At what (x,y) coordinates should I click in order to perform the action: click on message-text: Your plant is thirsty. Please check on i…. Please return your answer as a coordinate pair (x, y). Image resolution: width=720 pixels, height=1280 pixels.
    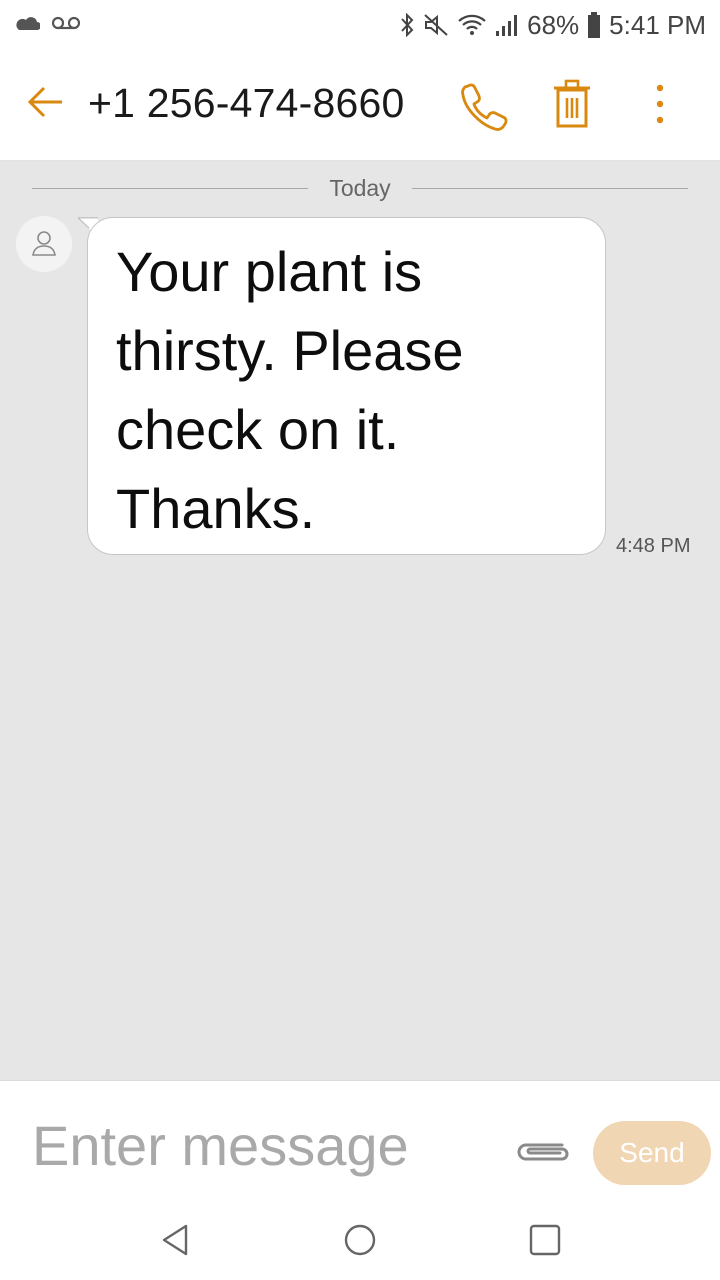
    Looking at the image, I should click on (290, 390).